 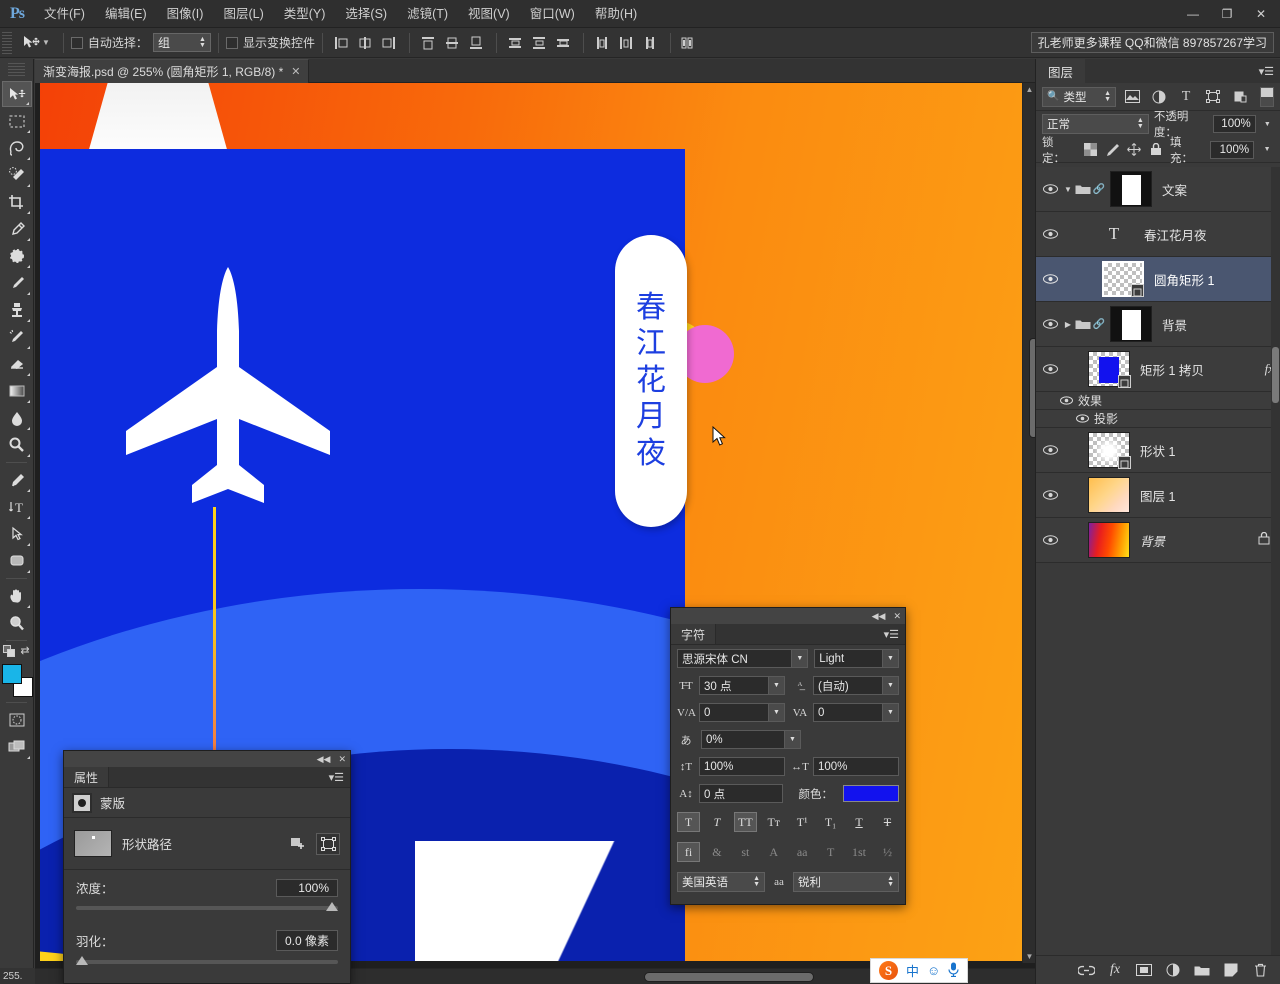 I want to click on hand-tool, so click(x=17, y=596).